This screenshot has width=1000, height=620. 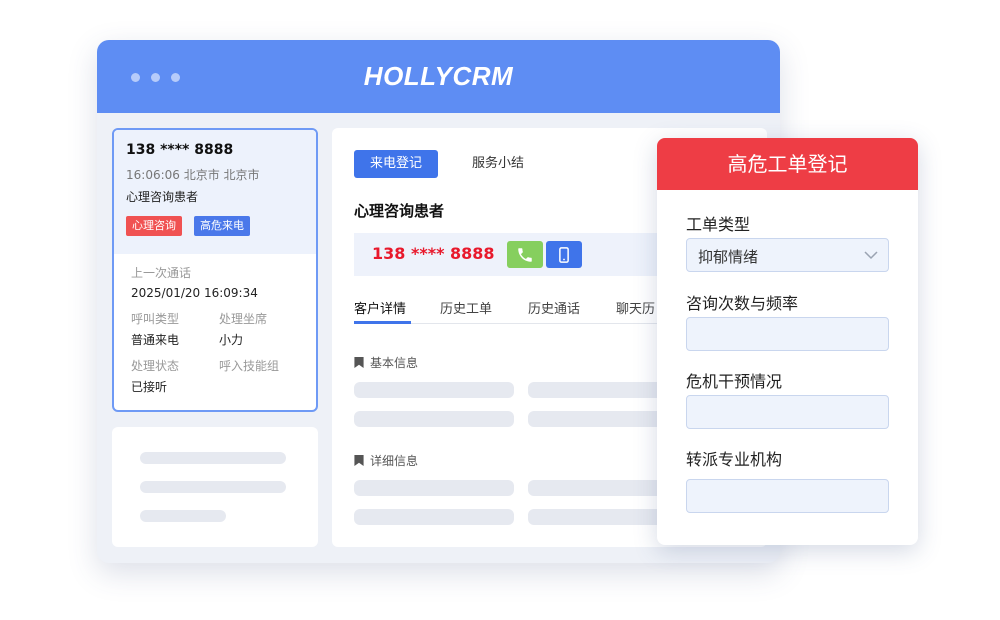 What do you see at coordinates (433, 253) in the screenshot?
I see `customer-phone: 138 **** 8888` at bounding box center [433, 253].